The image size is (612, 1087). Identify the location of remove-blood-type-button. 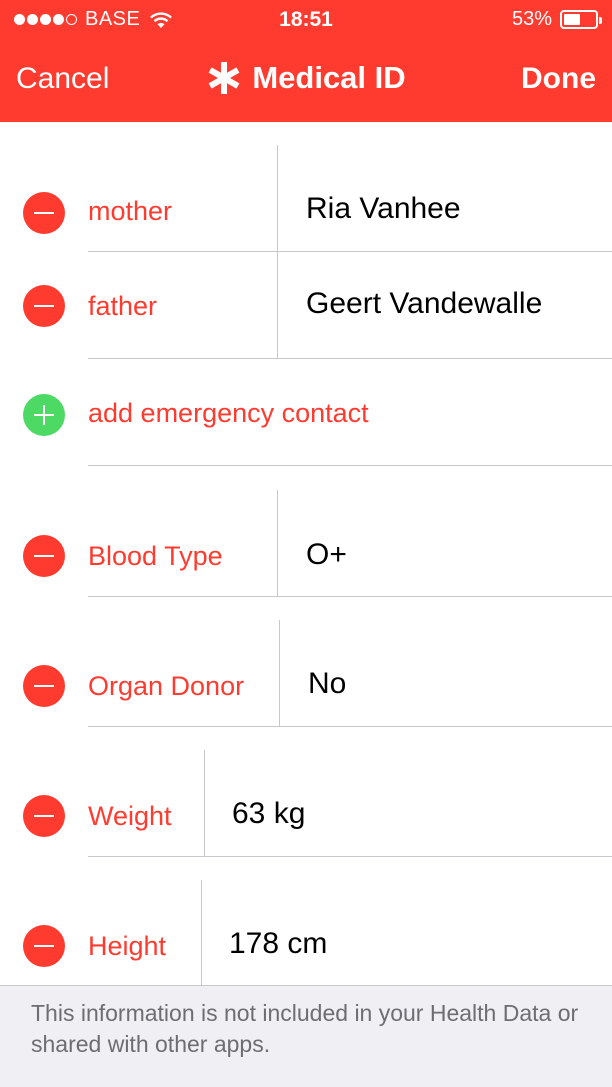
(44, 556).